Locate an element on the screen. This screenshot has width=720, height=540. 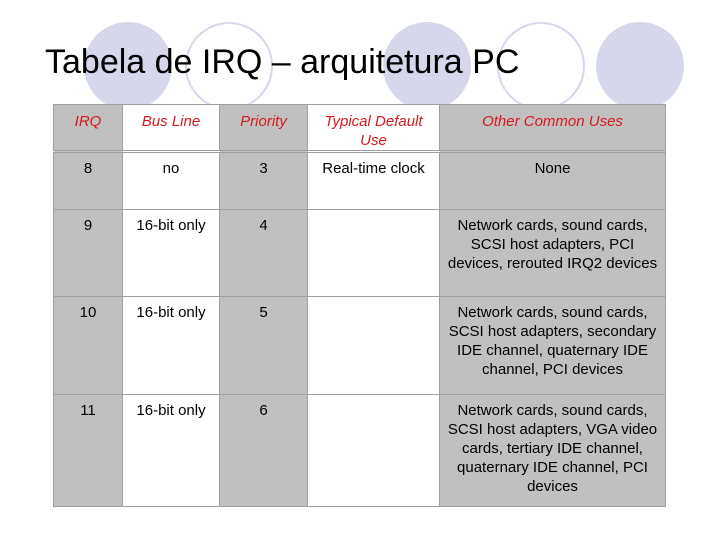
header-priority: Priority is located at coordinates (263, 128).